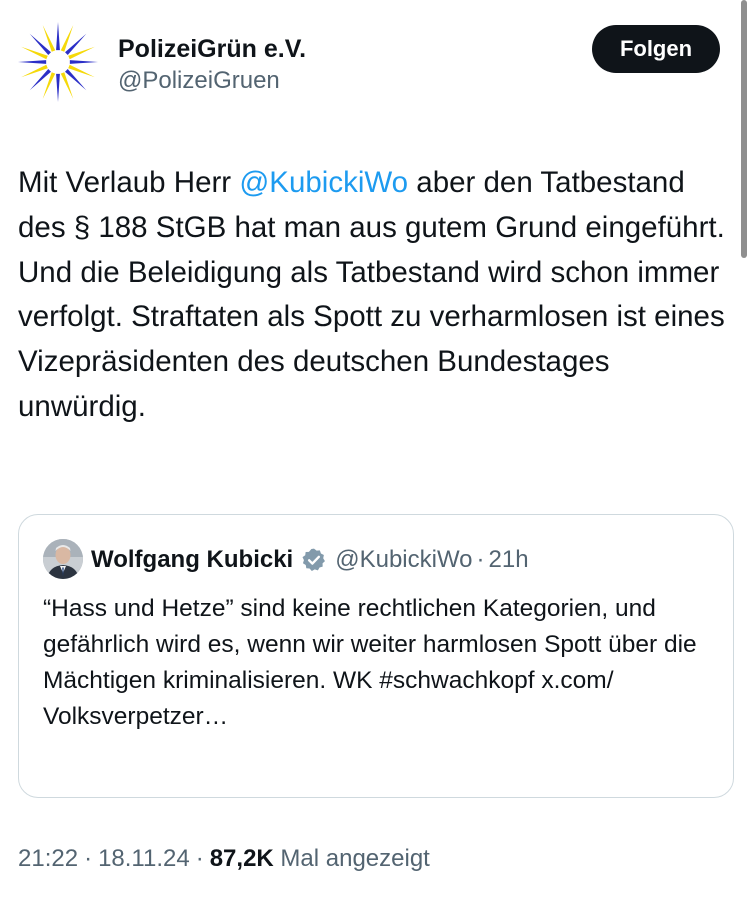  I want to click on author-display-name: PolizeiGrün e.V., so click(212, 49).